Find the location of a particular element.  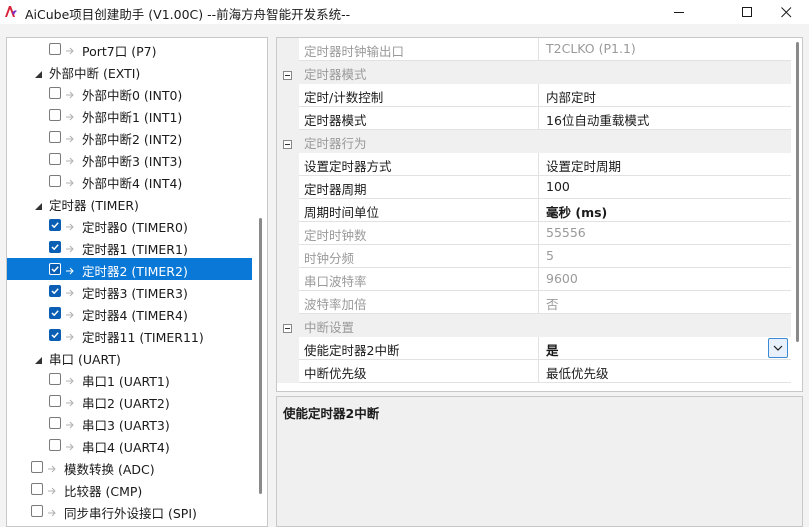

property-row: 定时/计数控制 内部定时 is located at coordinates (534, 95).